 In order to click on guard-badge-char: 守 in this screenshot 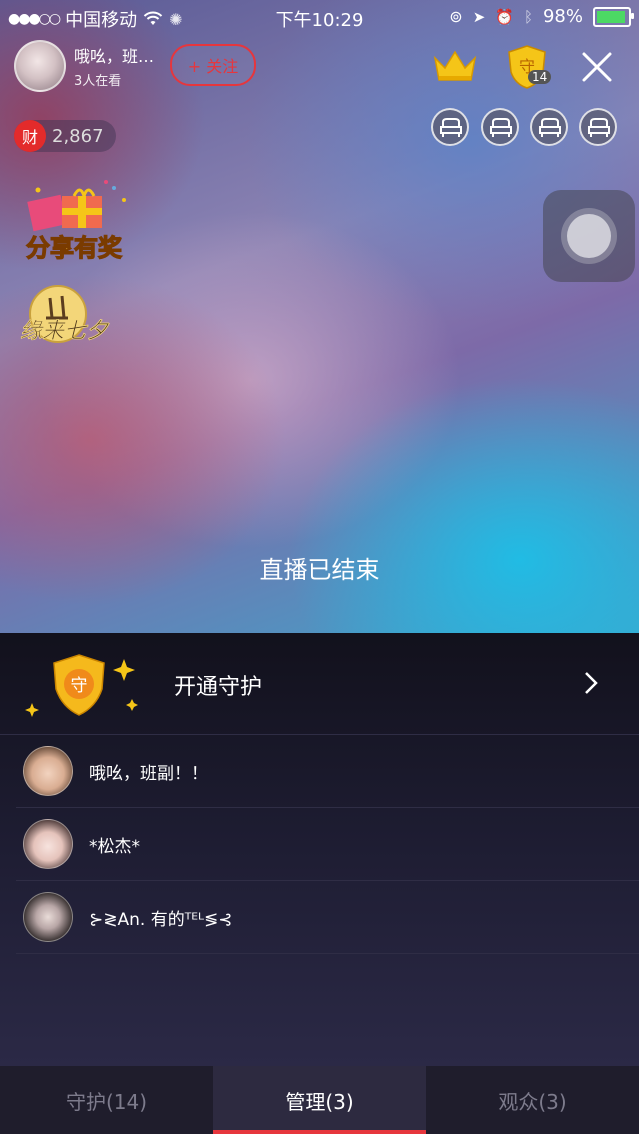, I will do `click(79, 686)`.